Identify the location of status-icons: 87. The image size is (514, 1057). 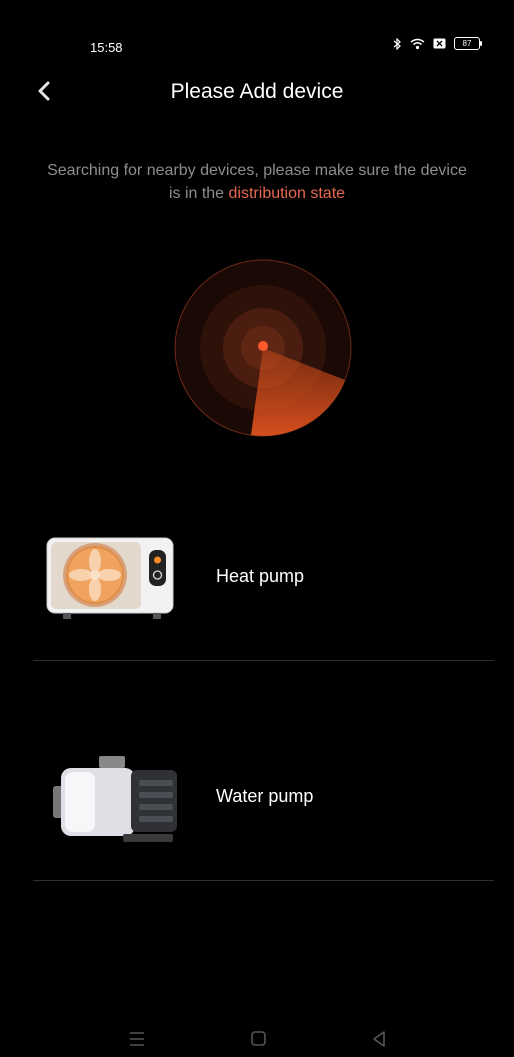
(437, 43).